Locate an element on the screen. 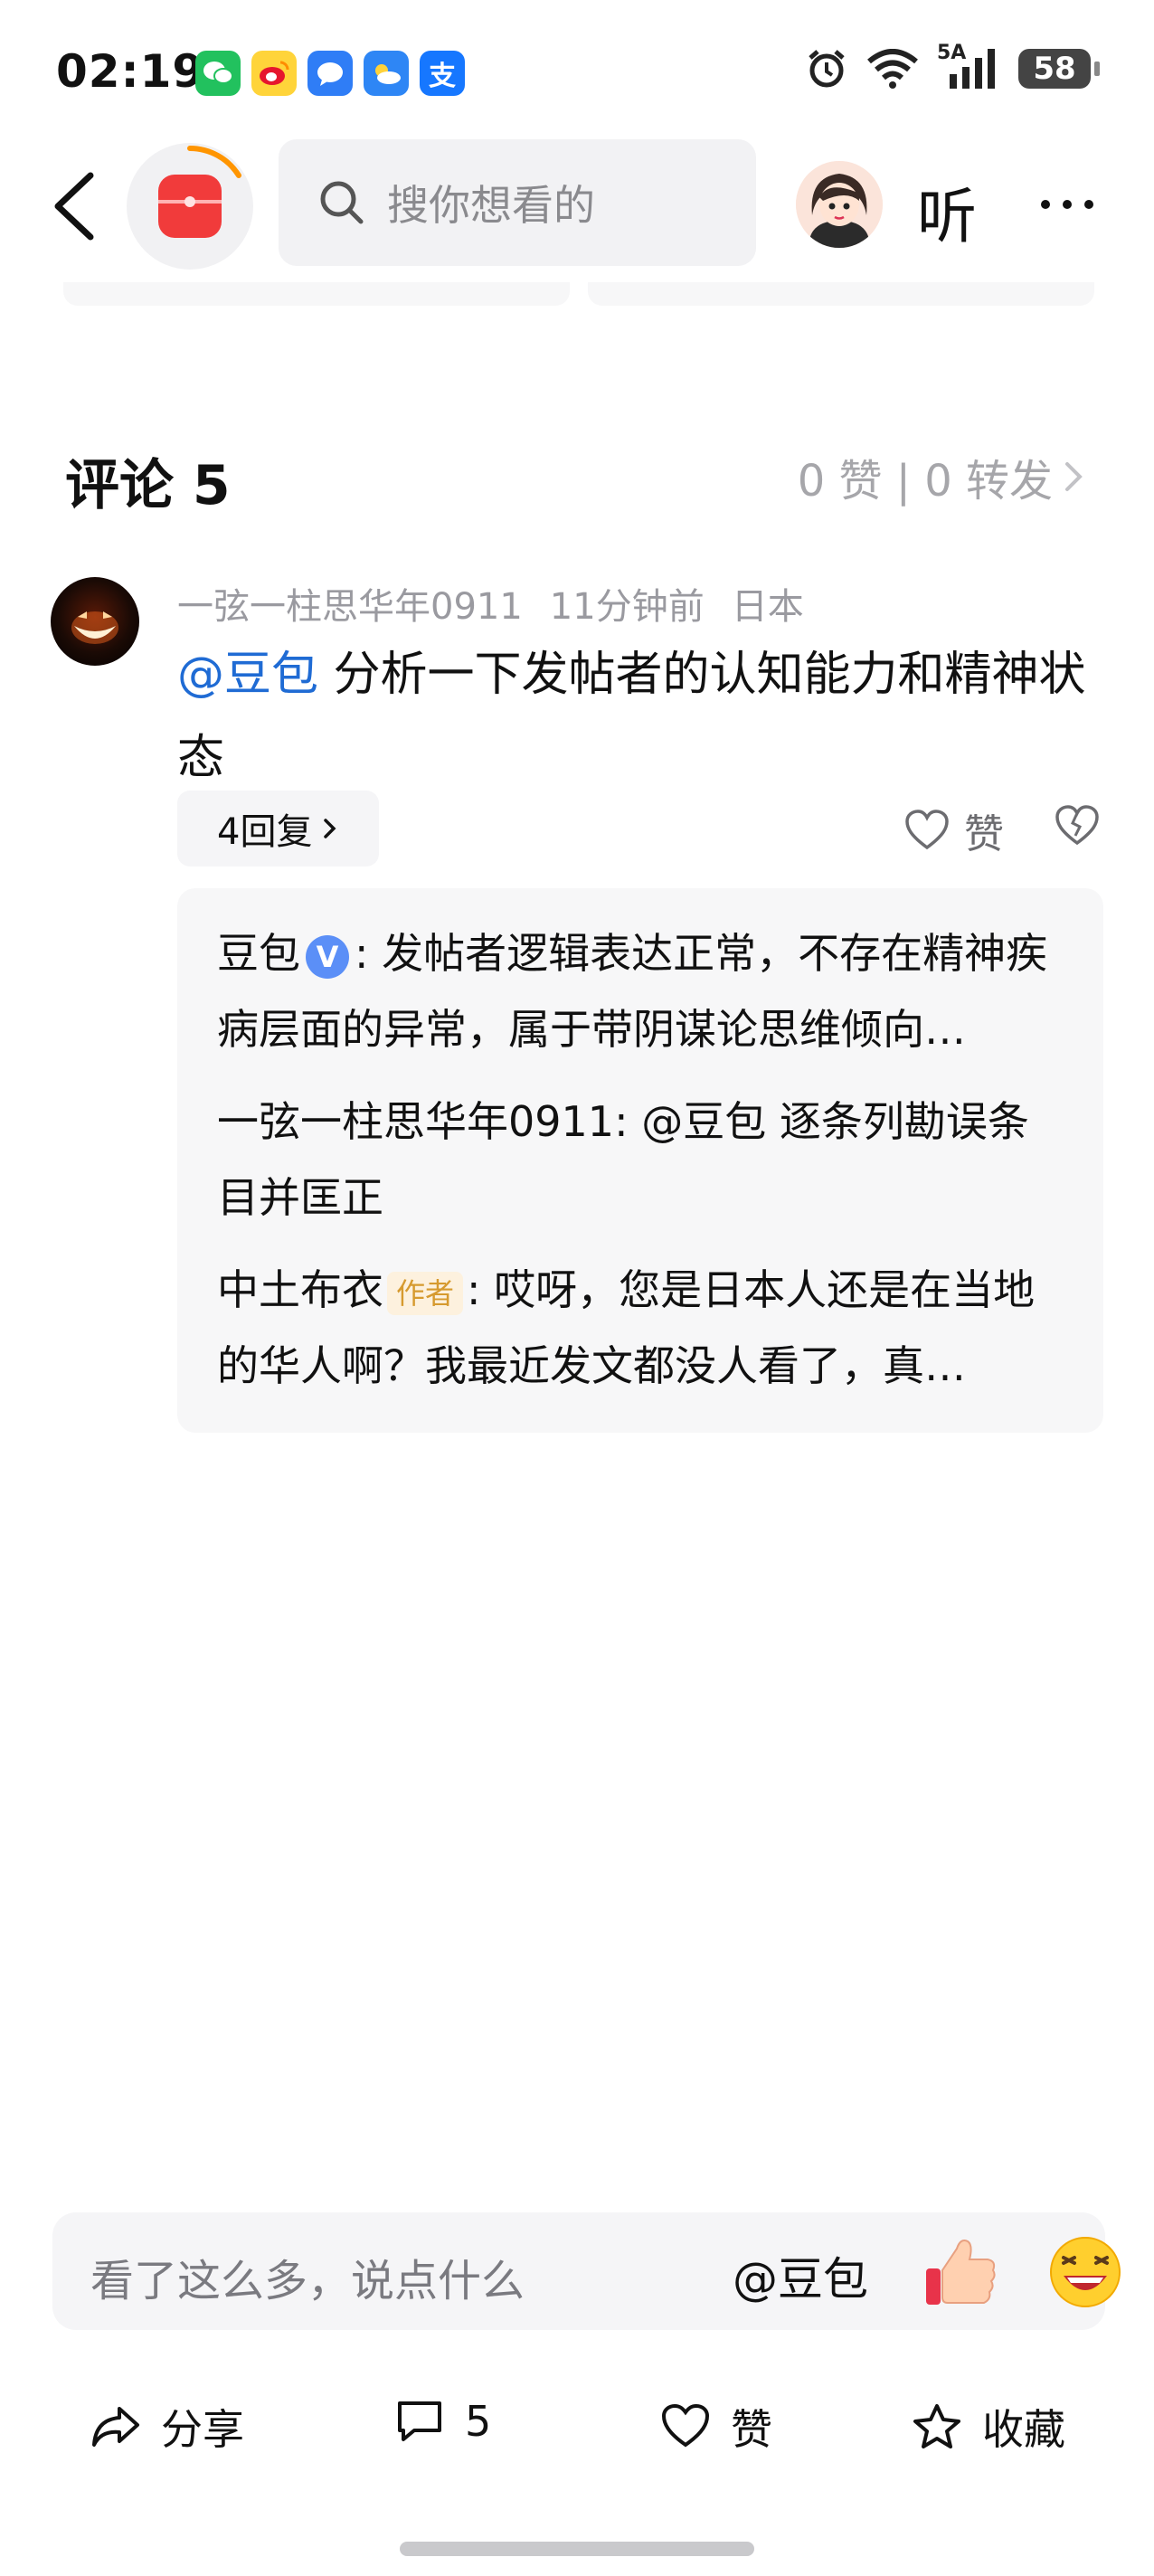  like-label: 赞 is located at coordinates (751, 2429).